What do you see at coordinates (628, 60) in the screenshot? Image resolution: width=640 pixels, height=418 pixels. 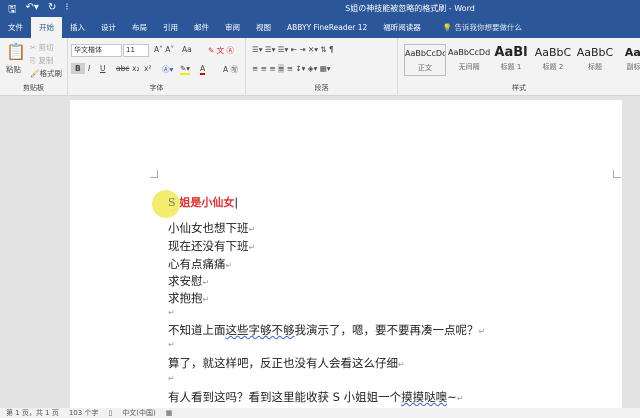 I see `style-subtitle: AaB副标题` at bounding box center [628, 60].